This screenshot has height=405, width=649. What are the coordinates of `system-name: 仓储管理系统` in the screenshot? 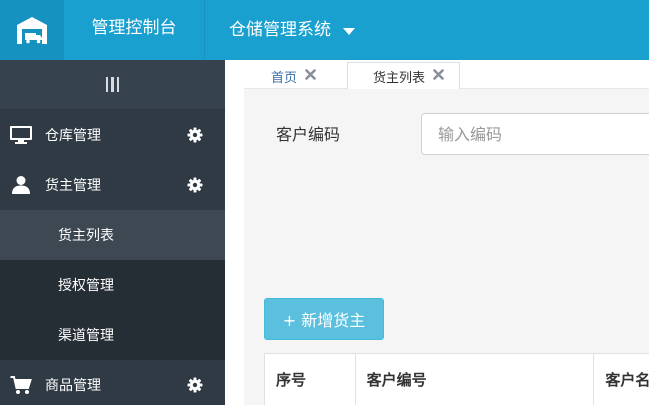 It's located at (280, 30).